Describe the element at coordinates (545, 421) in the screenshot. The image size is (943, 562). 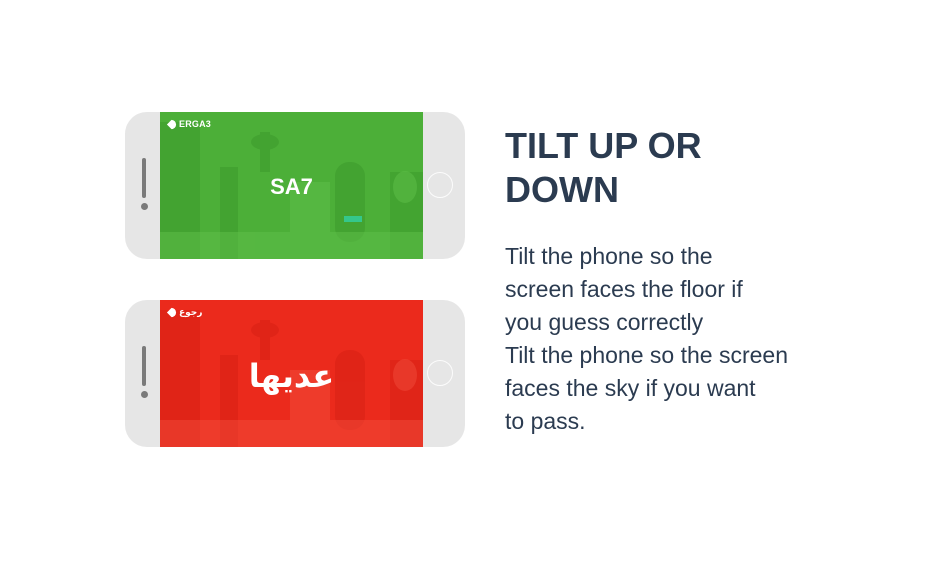
I see `description-line: to pass.` at that location.